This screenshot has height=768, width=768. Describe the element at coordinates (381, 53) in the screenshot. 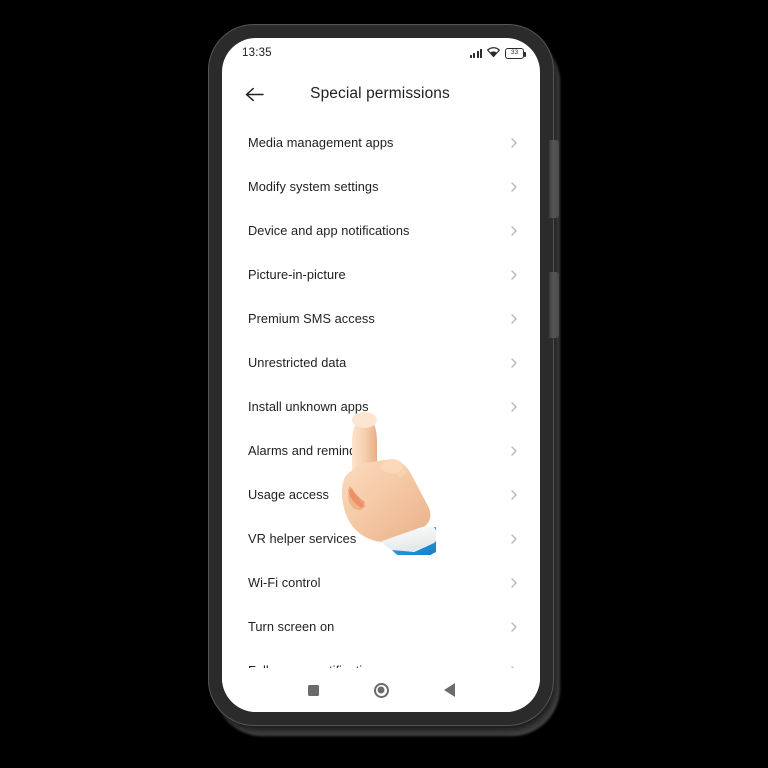

I see `status-bar: 13:35 33` at that location.